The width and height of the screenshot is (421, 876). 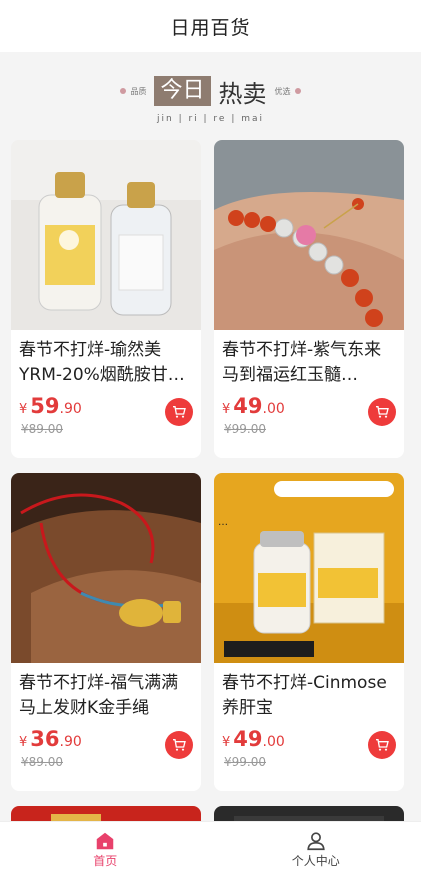 I want to click on hot-sale-banner: 品质 今日 热卖 优选 jin | ri | re | mai, so click(x=210, y=96).